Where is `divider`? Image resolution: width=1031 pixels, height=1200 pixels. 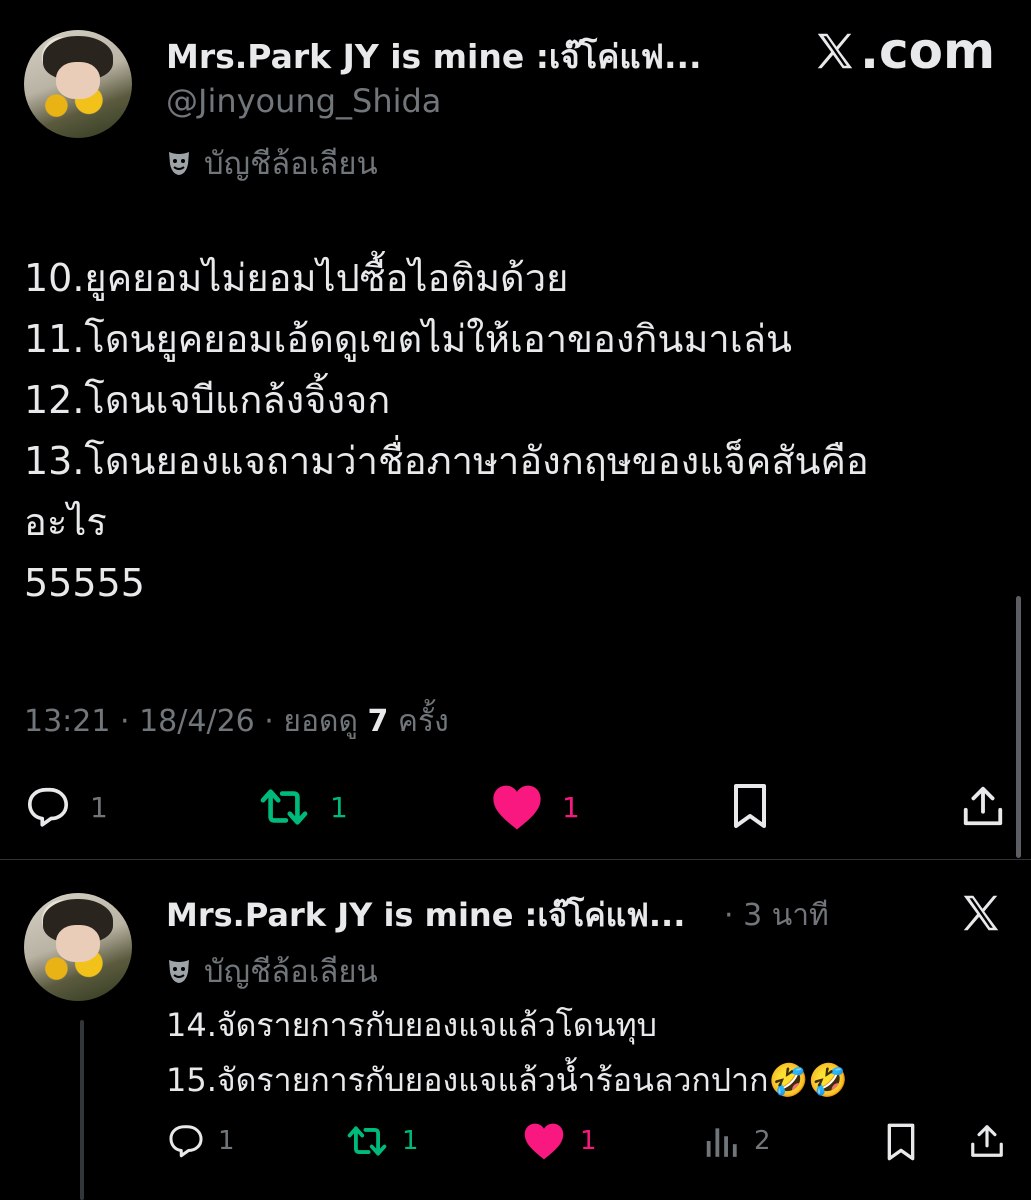 divider is located at coordinates (515, 859).